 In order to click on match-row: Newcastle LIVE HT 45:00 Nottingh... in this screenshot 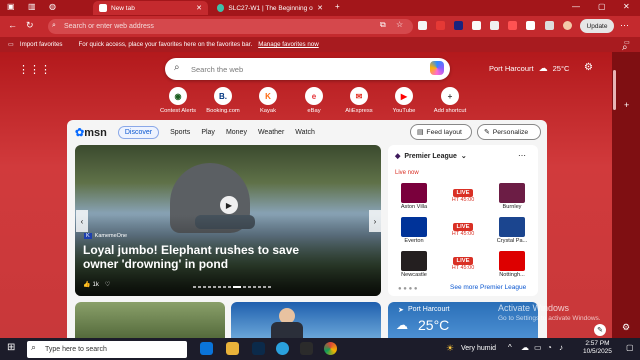, I will do `click(463, 264)`.